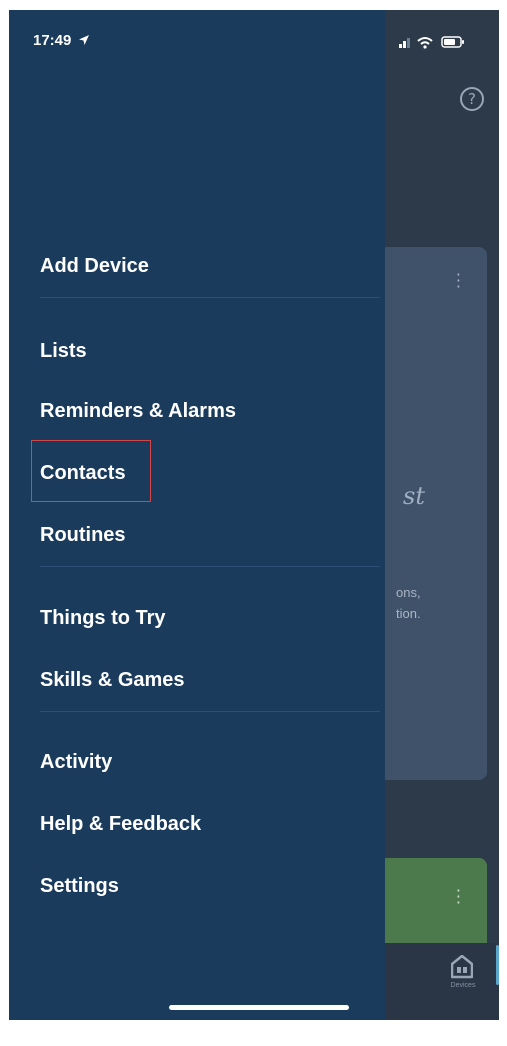  I want to click on card-partial-heading: st, so click(414, 496).